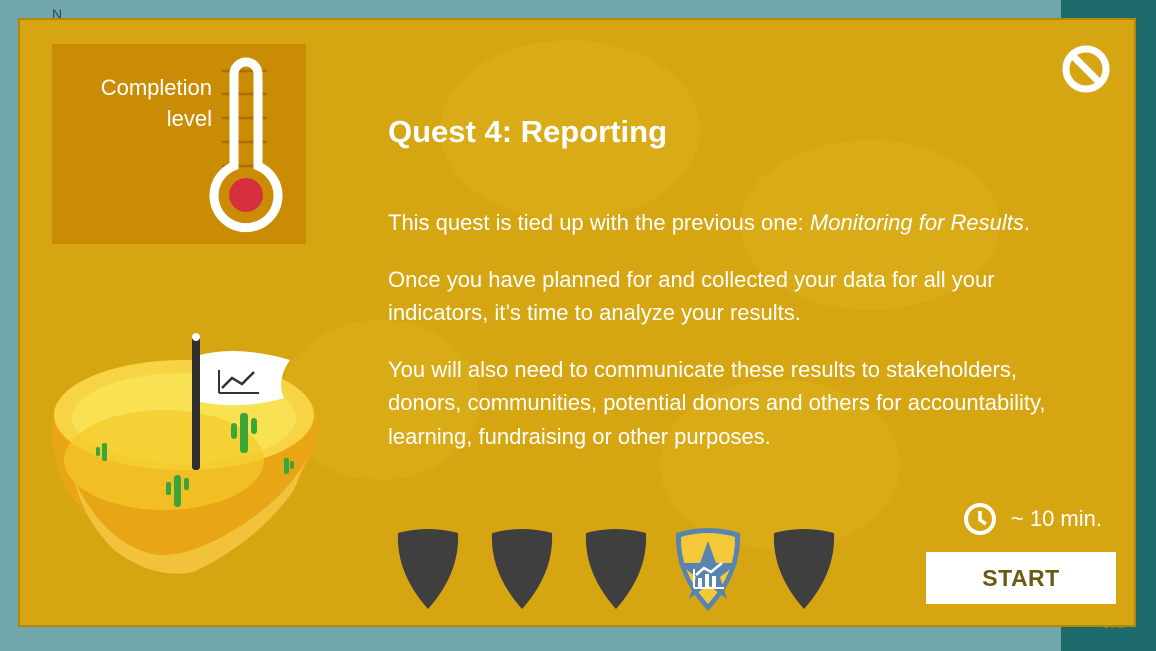  Describe the element at coordinates (185, 453) in the screenshot. I see `desert-island-illustration` at that location.